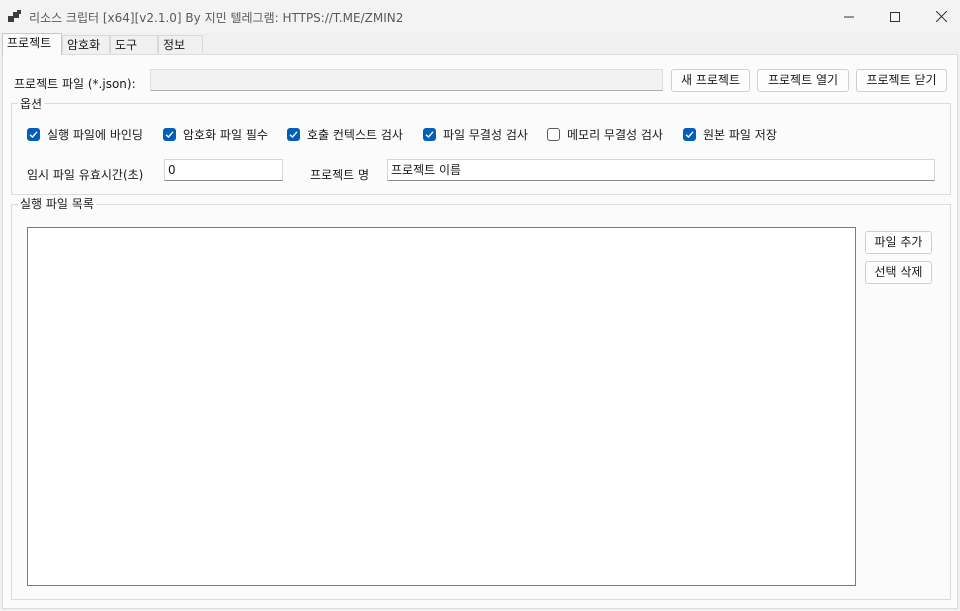 The width and height of the screenshot is (960, 611). Describe the element at coordinates (223, 170) in the screenshot. I see `temp-file-ttl-input: 0` at that location.